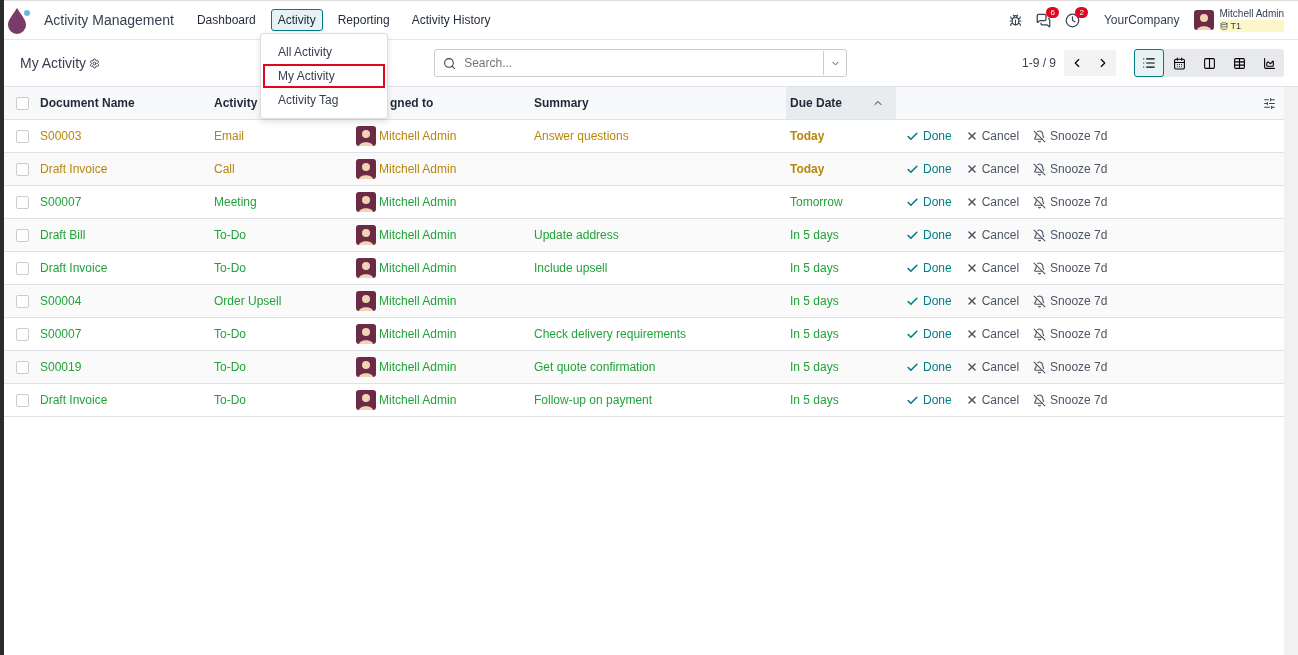  I want to click on summary-text: Check delivery requirements, so click(610, 334).